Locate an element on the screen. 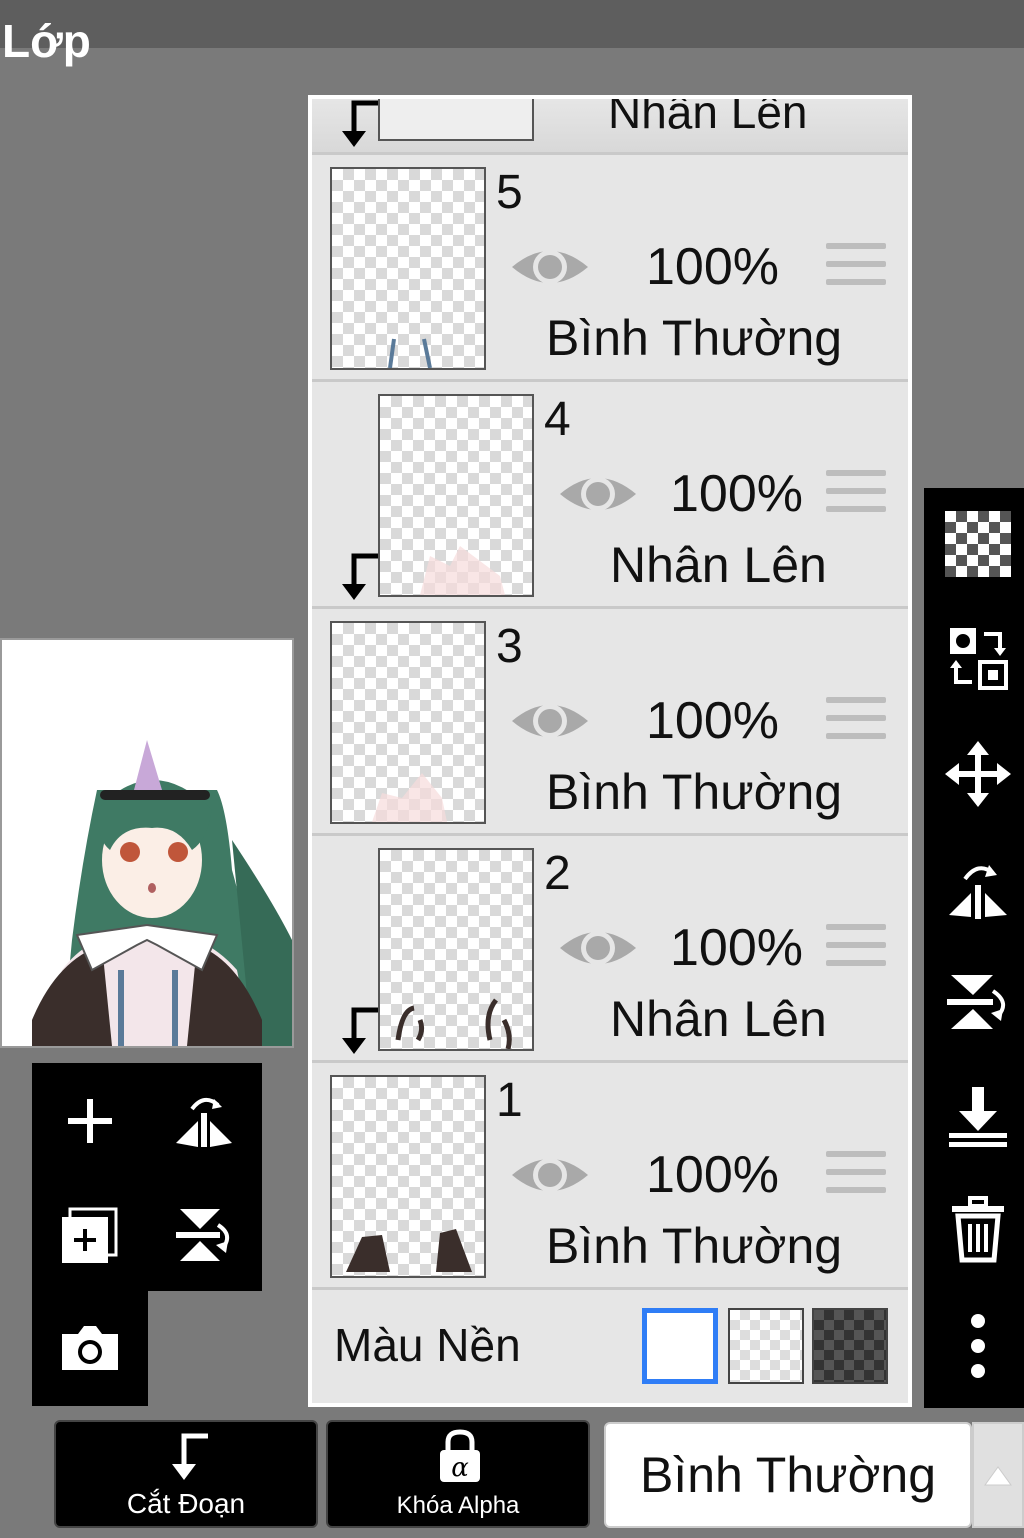  camera-icon is located at coordinates (90, 1348).